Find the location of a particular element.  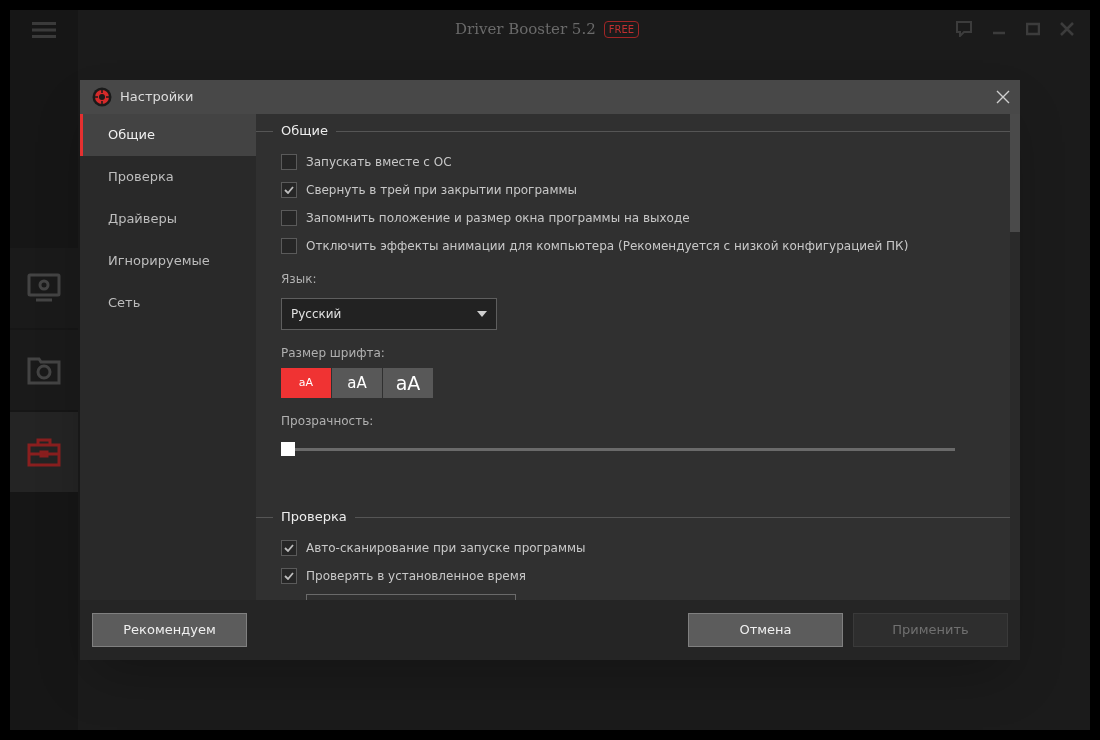

option-label: Проверять в установленное время is located at coordinates (416, 576).